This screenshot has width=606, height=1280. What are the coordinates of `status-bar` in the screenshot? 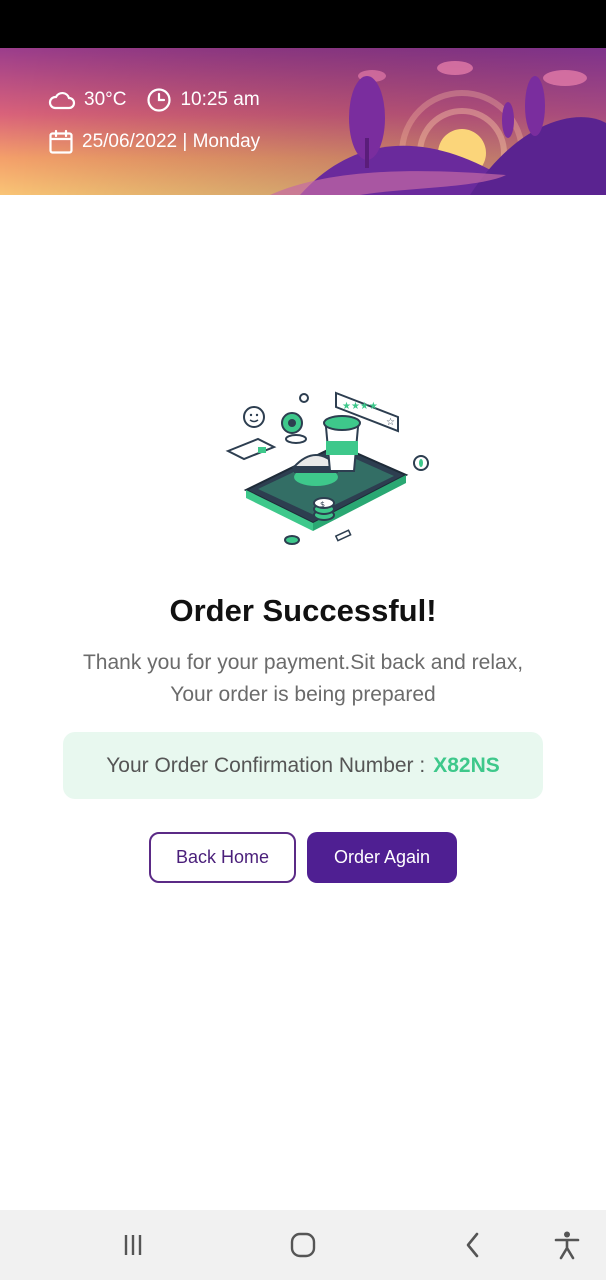 It's located at (303, 24).